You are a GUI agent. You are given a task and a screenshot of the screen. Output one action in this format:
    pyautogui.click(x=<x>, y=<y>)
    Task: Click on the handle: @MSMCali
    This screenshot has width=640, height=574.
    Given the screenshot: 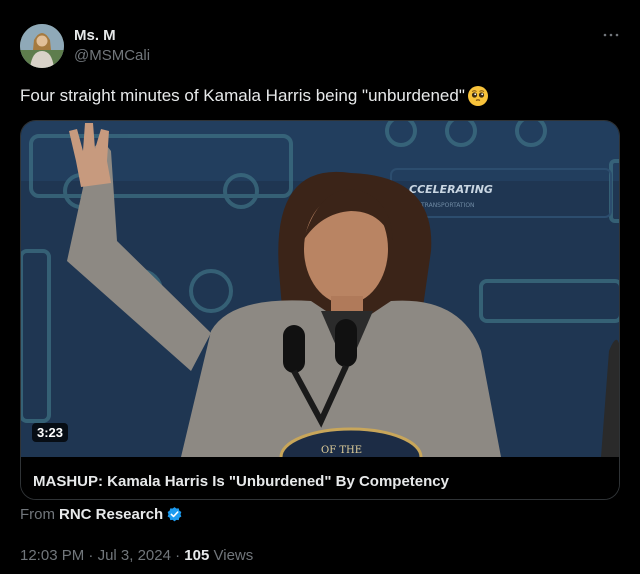 What is the action you would take?
    pyautogui.click(x=112, y=55)
    